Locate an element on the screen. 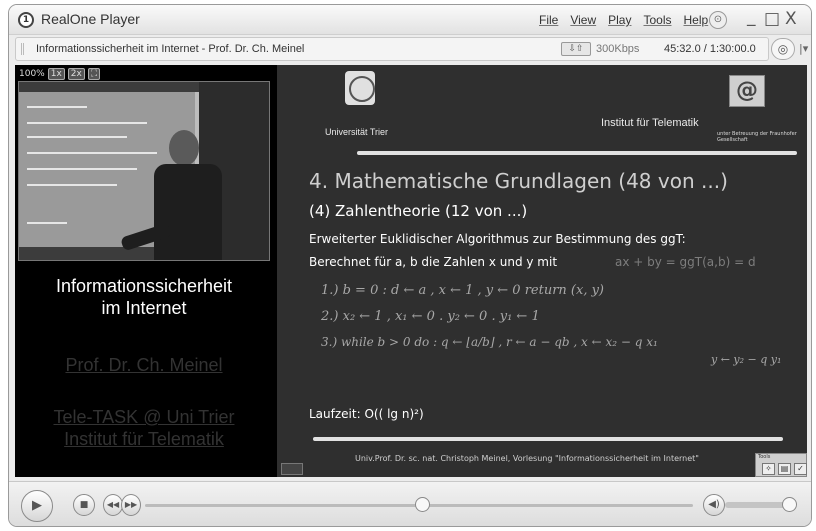  menu-file: File is located at coordinates (548, 20).